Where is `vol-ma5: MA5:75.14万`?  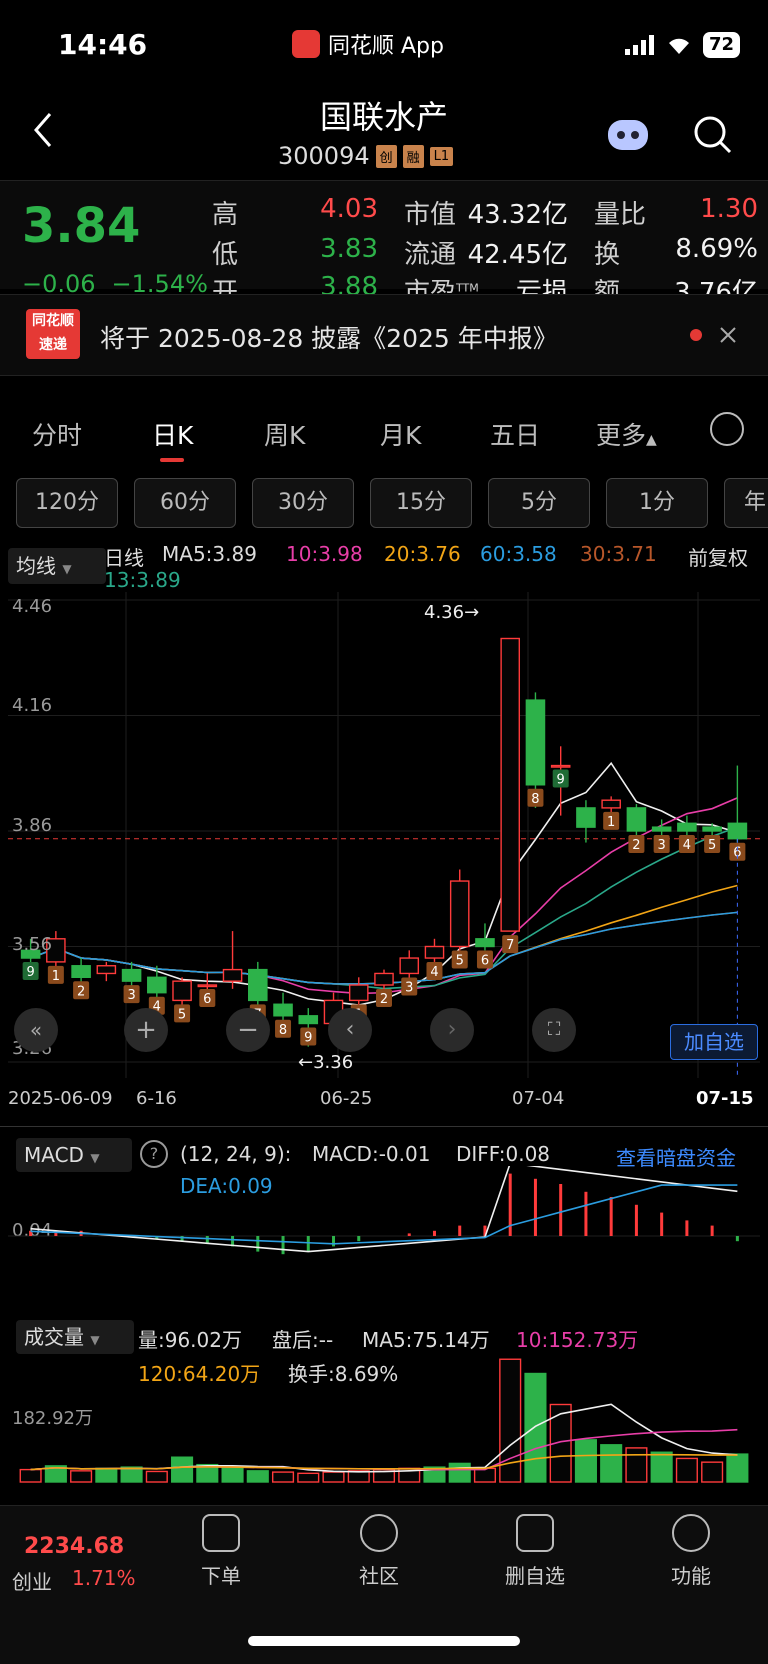
vol-ma5: MA5:75.14万 is located at coordinates (426, 1340).